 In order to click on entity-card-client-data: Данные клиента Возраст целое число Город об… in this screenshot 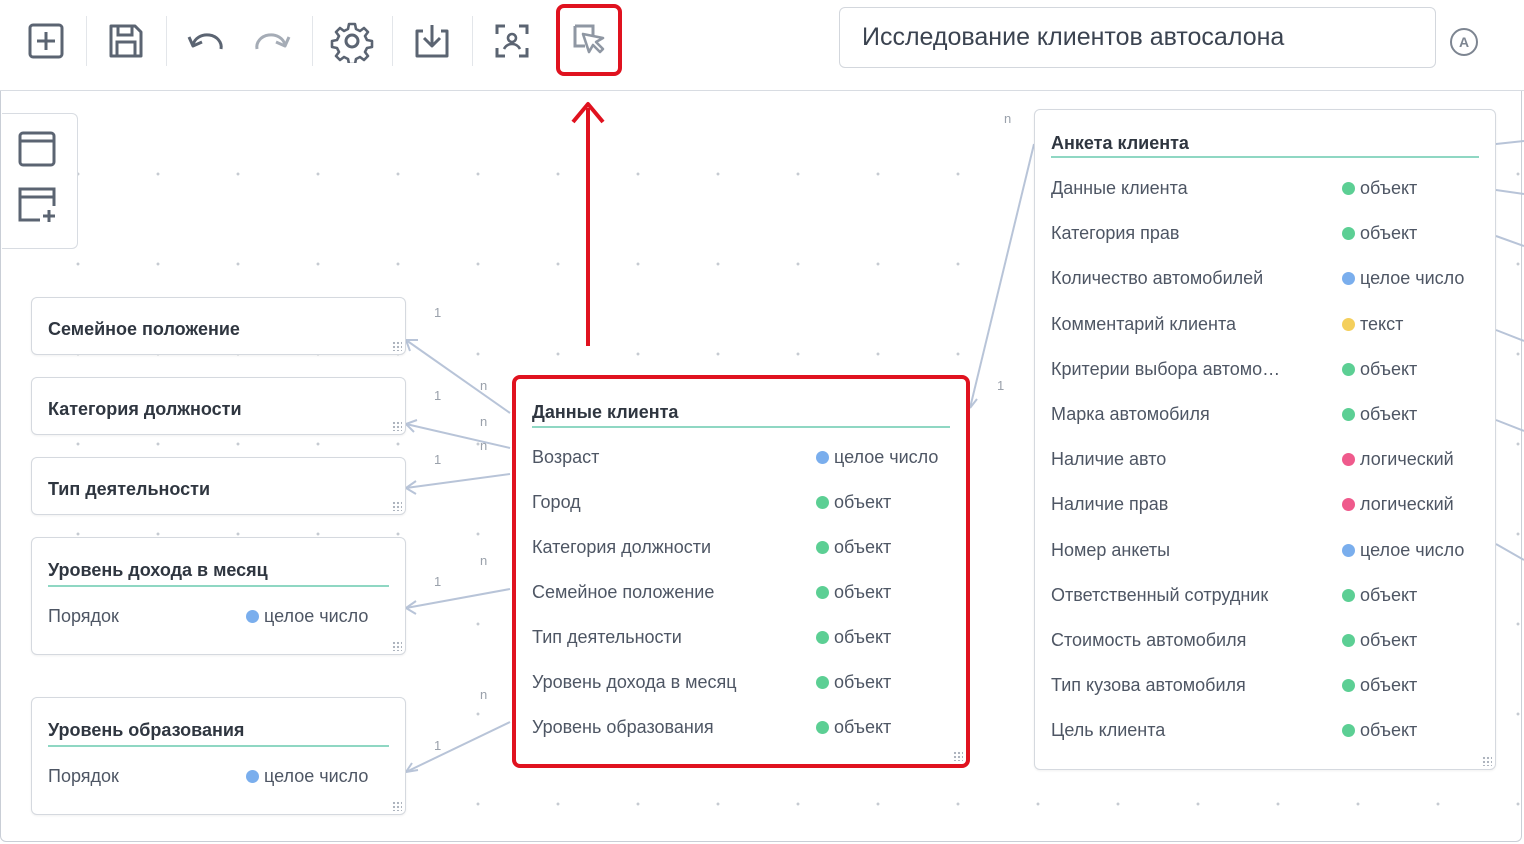, I will do `click(741, 571)`.